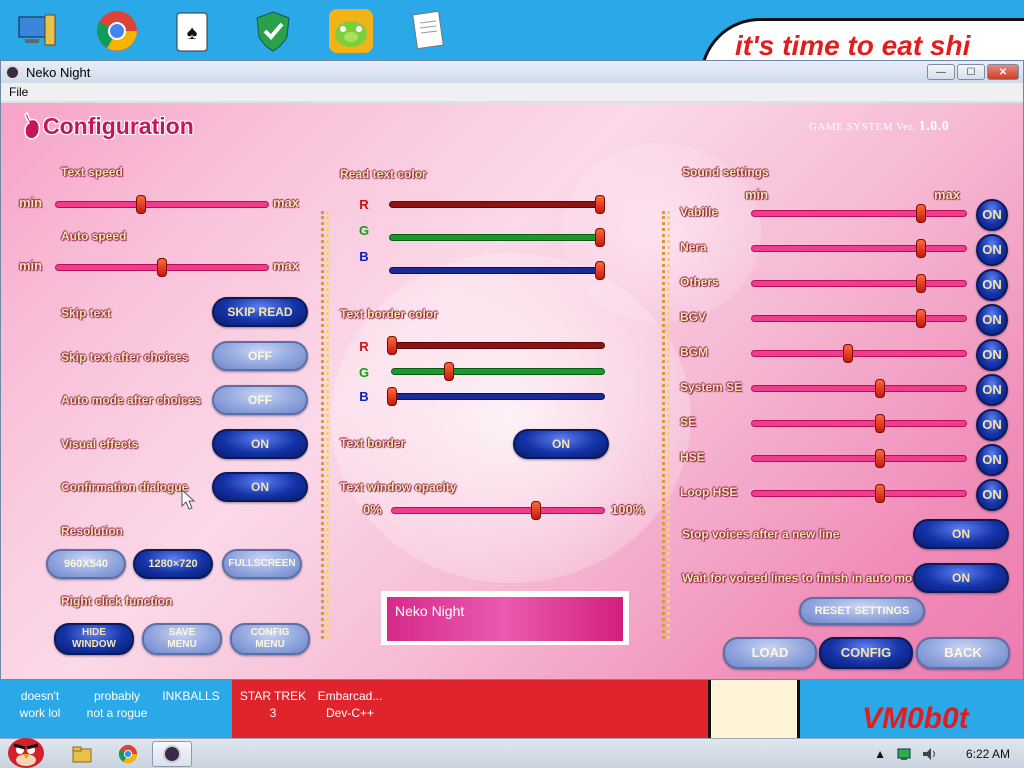 The image size is (1024, 768). I want to click on stop-voices-label: Stop voices after a new line, so click(761, 534).